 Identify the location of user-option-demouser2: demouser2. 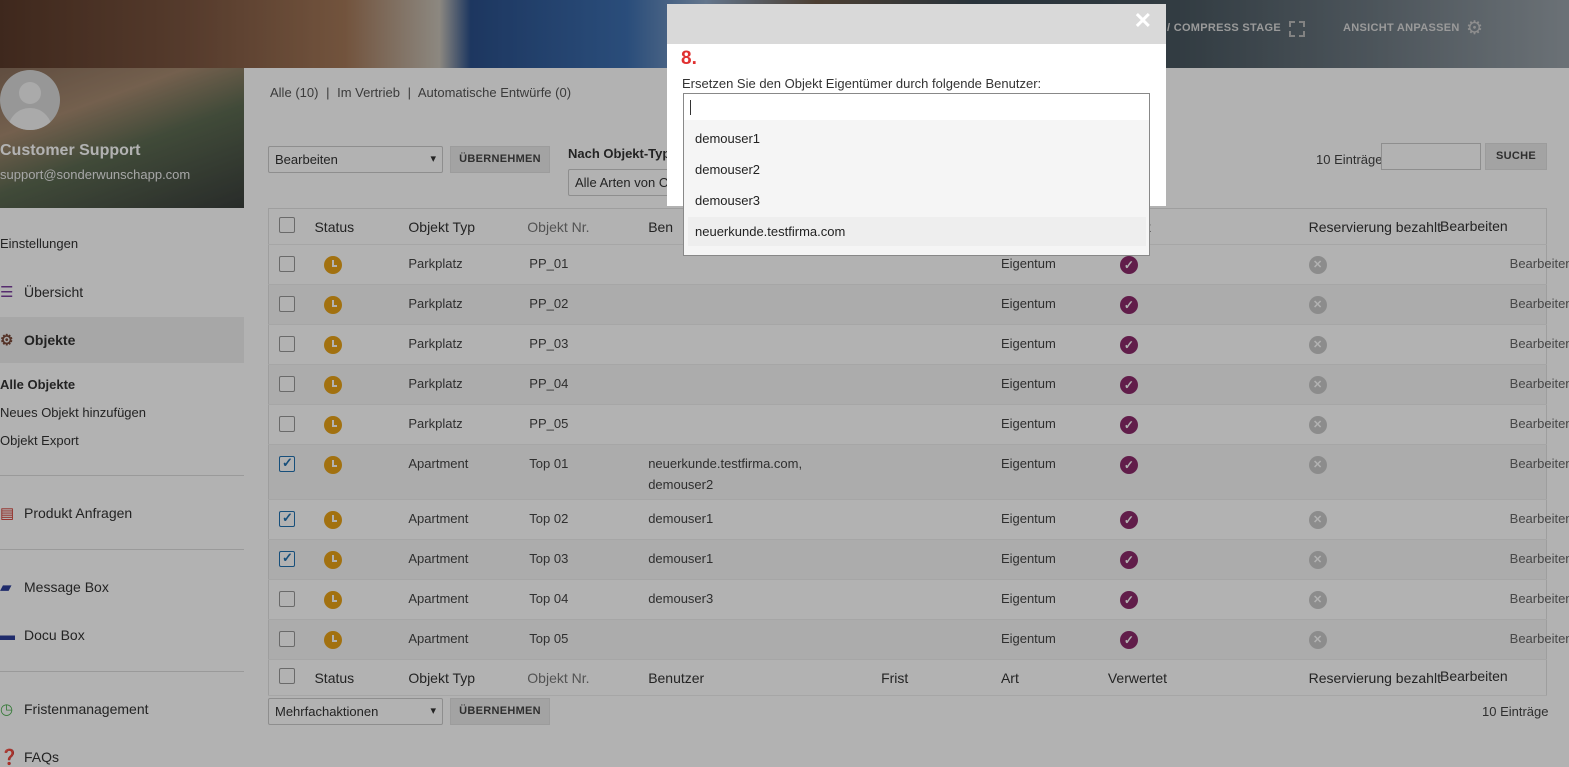
(917, 169).